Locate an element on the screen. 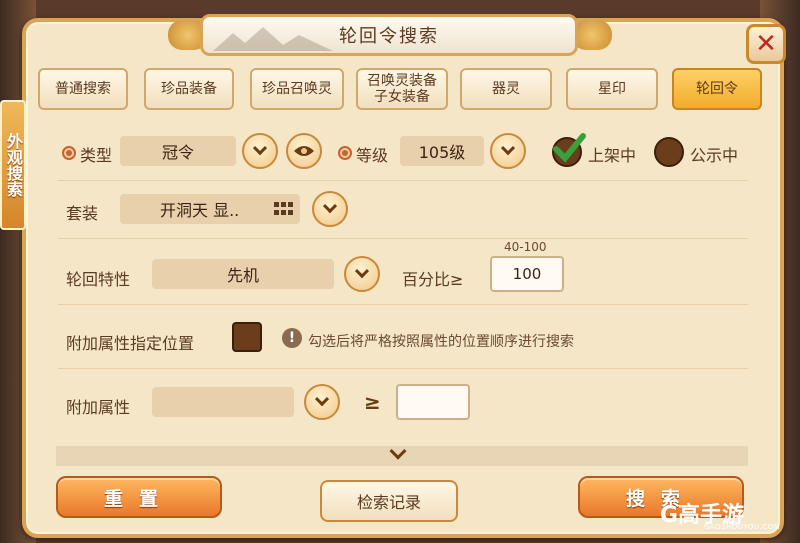  watermark-url: GAOSHOUYOU.COM is located at coordinates (742, 527).